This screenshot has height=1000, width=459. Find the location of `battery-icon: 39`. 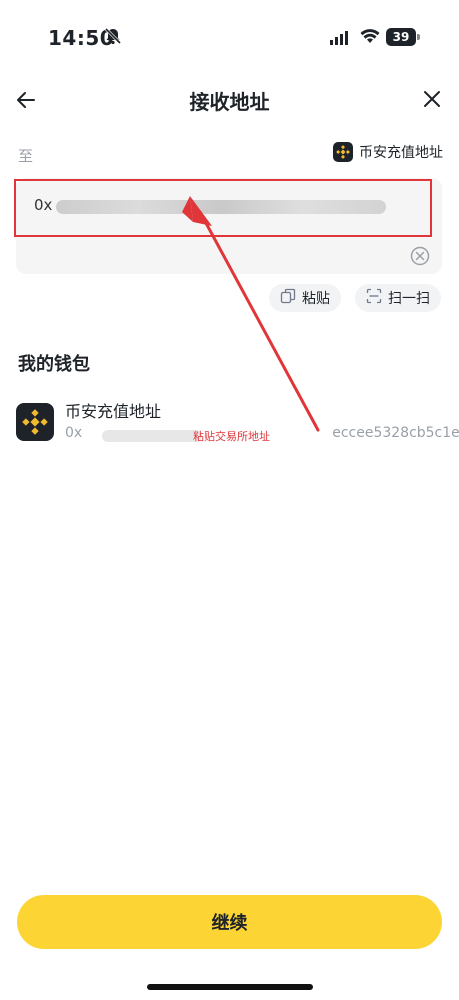

battery-icon: 39 is located at coordinates (401, 37).